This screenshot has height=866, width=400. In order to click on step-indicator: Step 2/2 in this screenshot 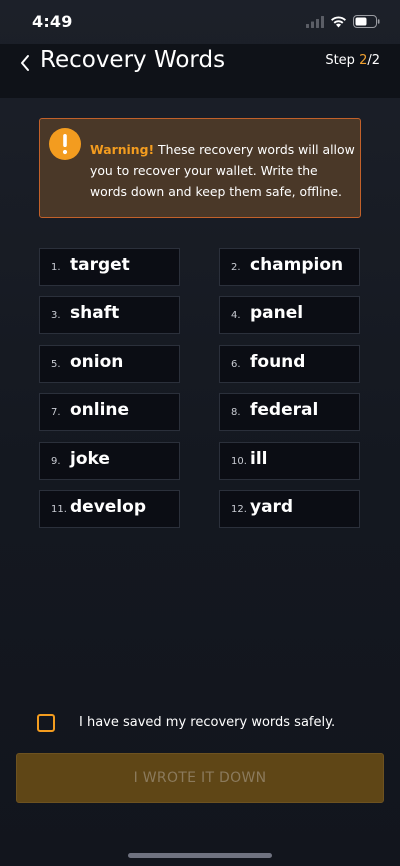, I will do `click(352, 60)`.